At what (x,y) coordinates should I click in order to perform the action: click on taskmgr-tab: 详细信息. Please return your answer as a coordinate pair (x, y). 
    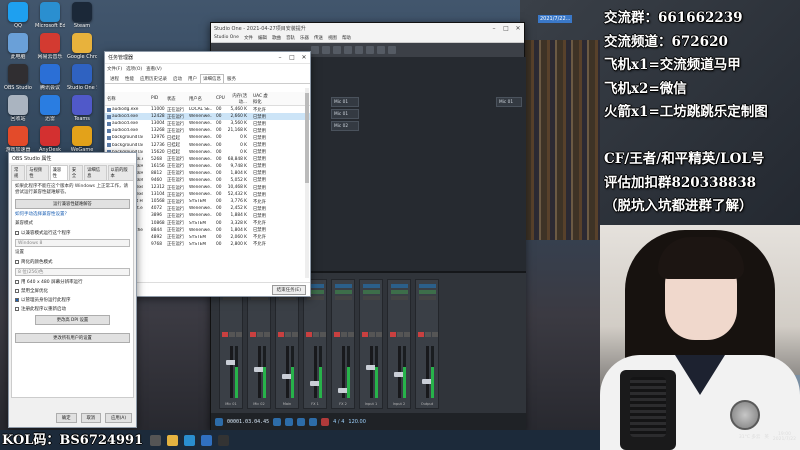
    Looking at the image, I should click on (212, 78).